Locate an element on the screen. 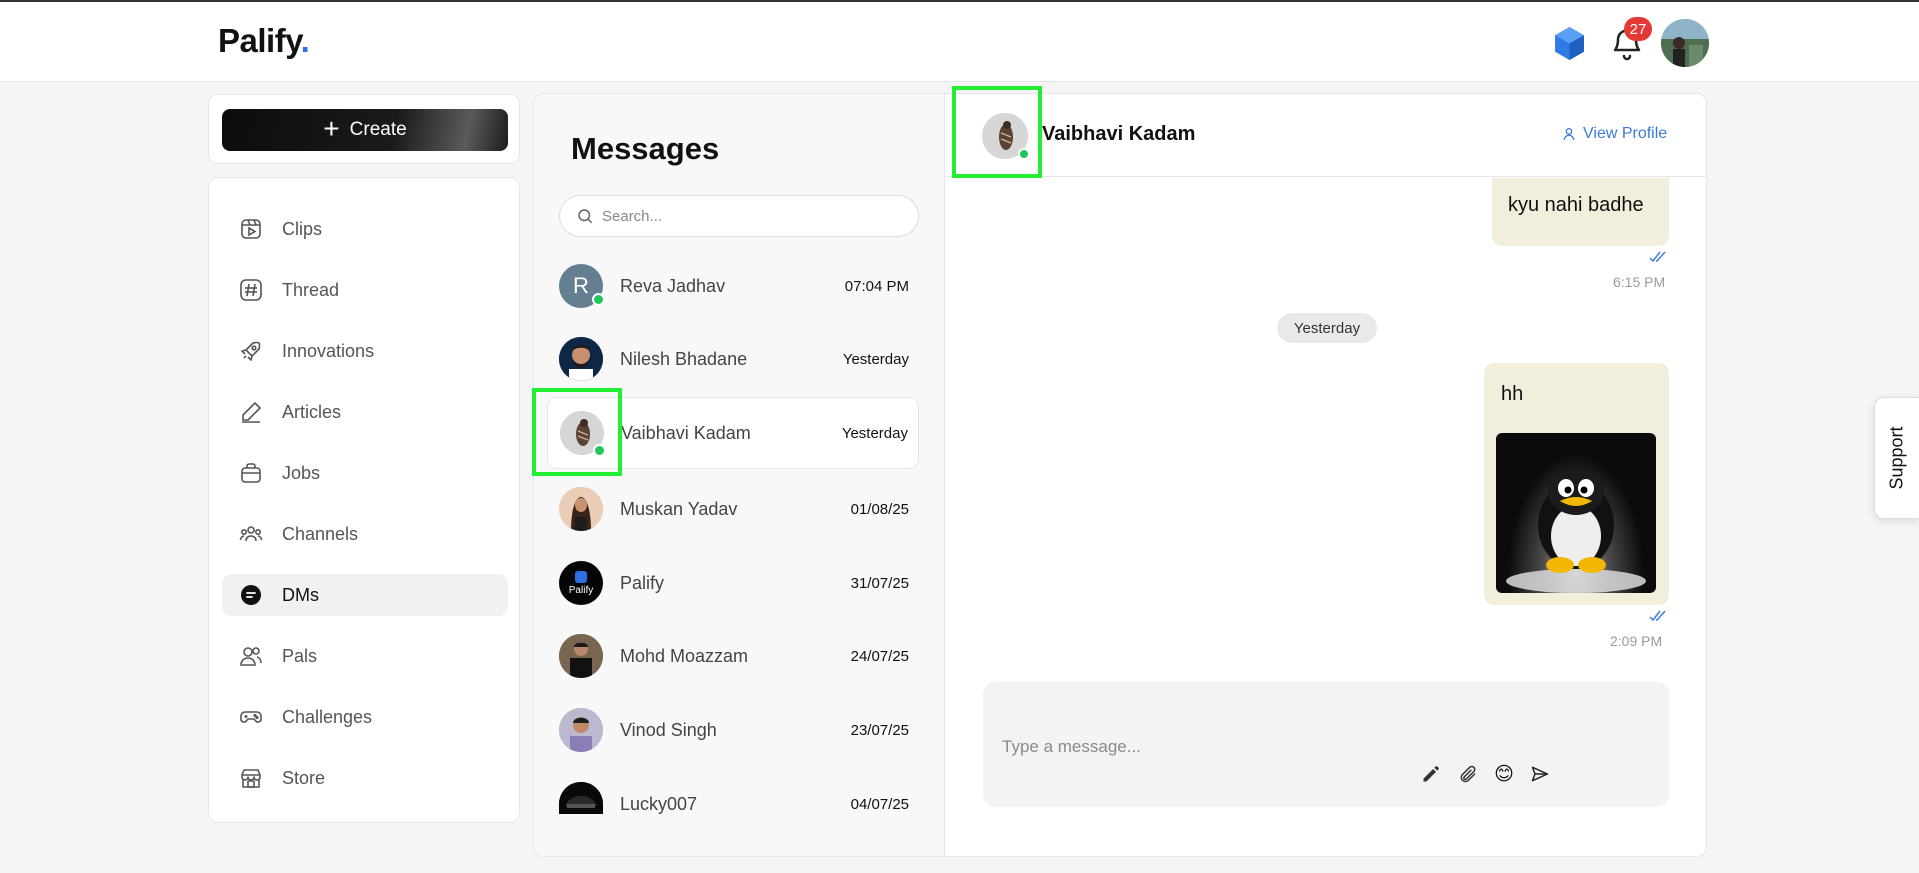  user-outline-icon is located at coordinates (1569, 134).